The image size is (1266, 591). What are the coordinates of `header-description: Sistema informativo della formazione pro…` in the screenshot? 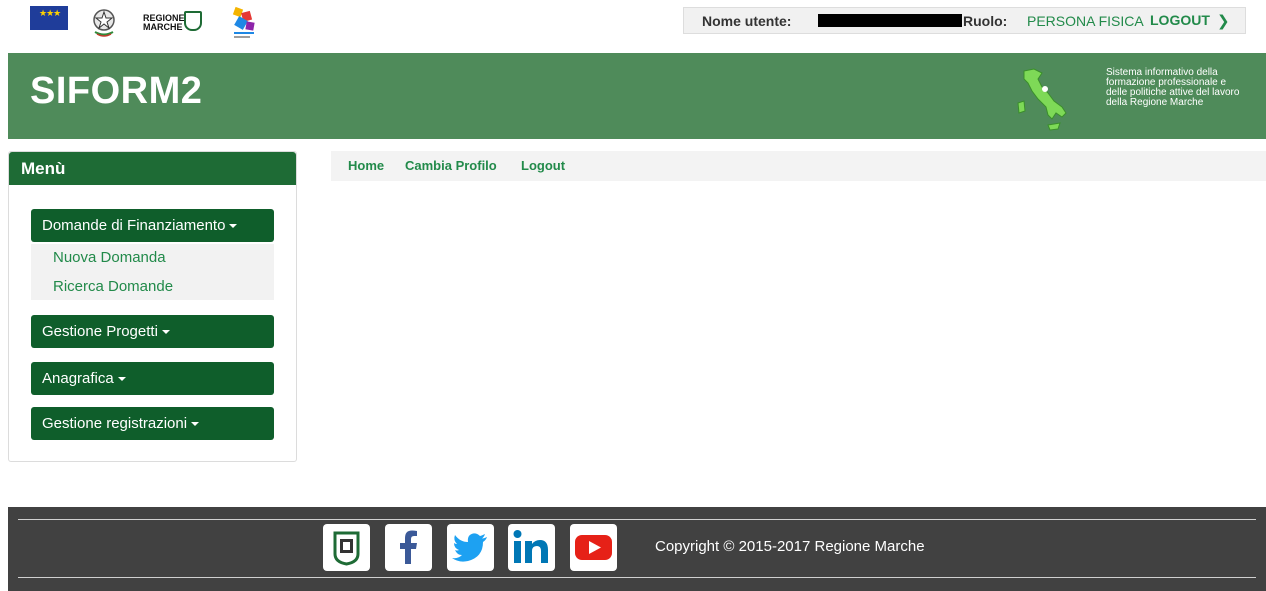 It's located at (1173, 87).